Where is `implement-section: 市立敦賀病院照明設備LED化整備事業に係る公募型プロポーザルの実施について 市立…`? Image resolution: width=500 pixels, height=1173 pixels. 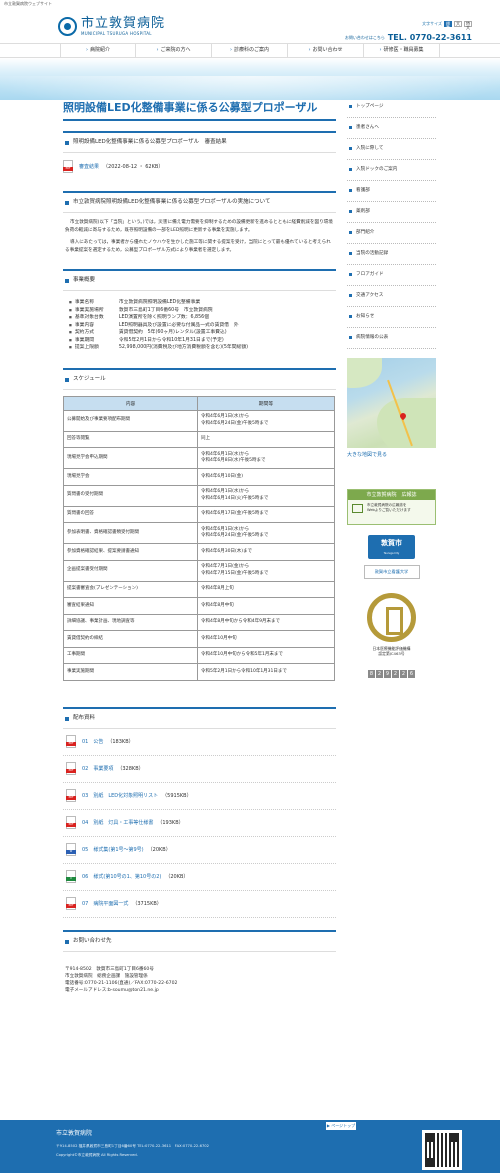
implement-section: 市立敦賀病院照明設備LED化整備事業に係る公募型プロポーザルの実施について 市立… is located at coordinates (199, 225).